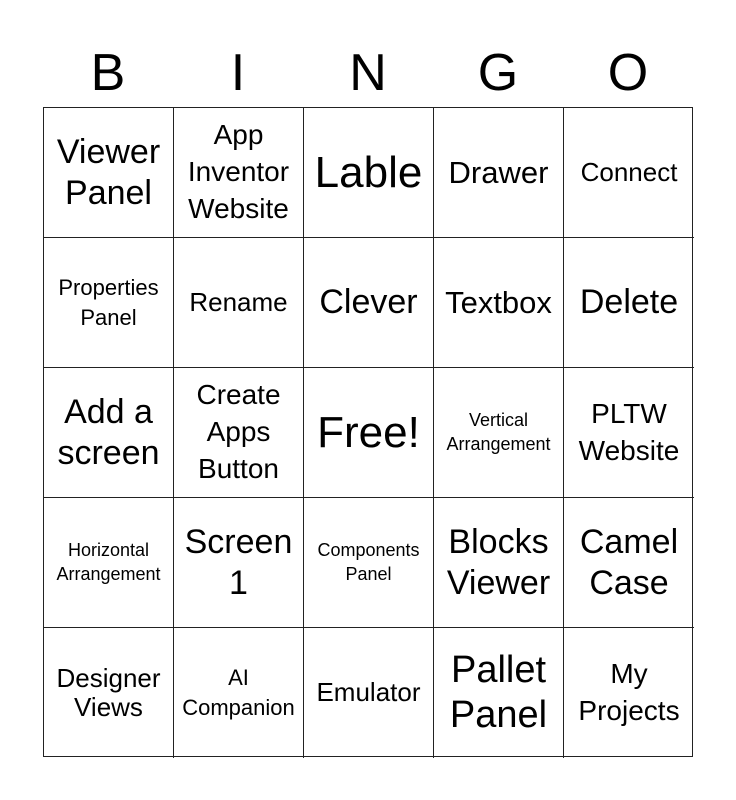  What do you see at coordinates (369, 563) in the screenshot?
I see `bingo-cell: Components Panel` at bounding box center [369, 563].